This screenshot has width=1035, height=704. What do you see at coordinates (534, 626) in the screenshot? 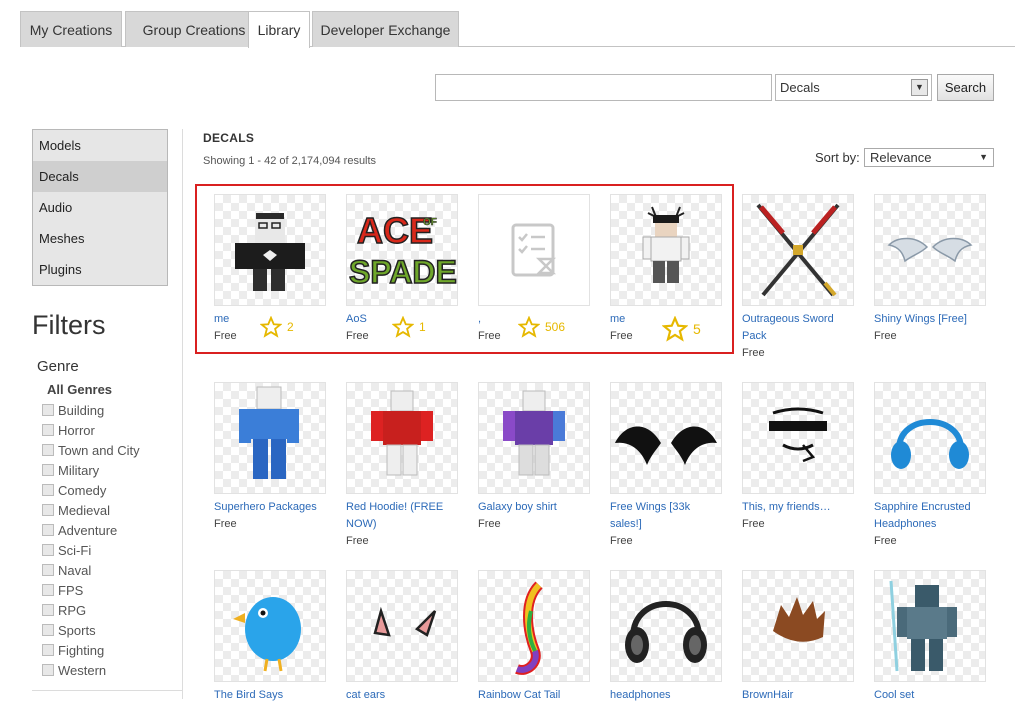
I see `rainbow-tail-thumbnail` at bounding box center [534, 626].